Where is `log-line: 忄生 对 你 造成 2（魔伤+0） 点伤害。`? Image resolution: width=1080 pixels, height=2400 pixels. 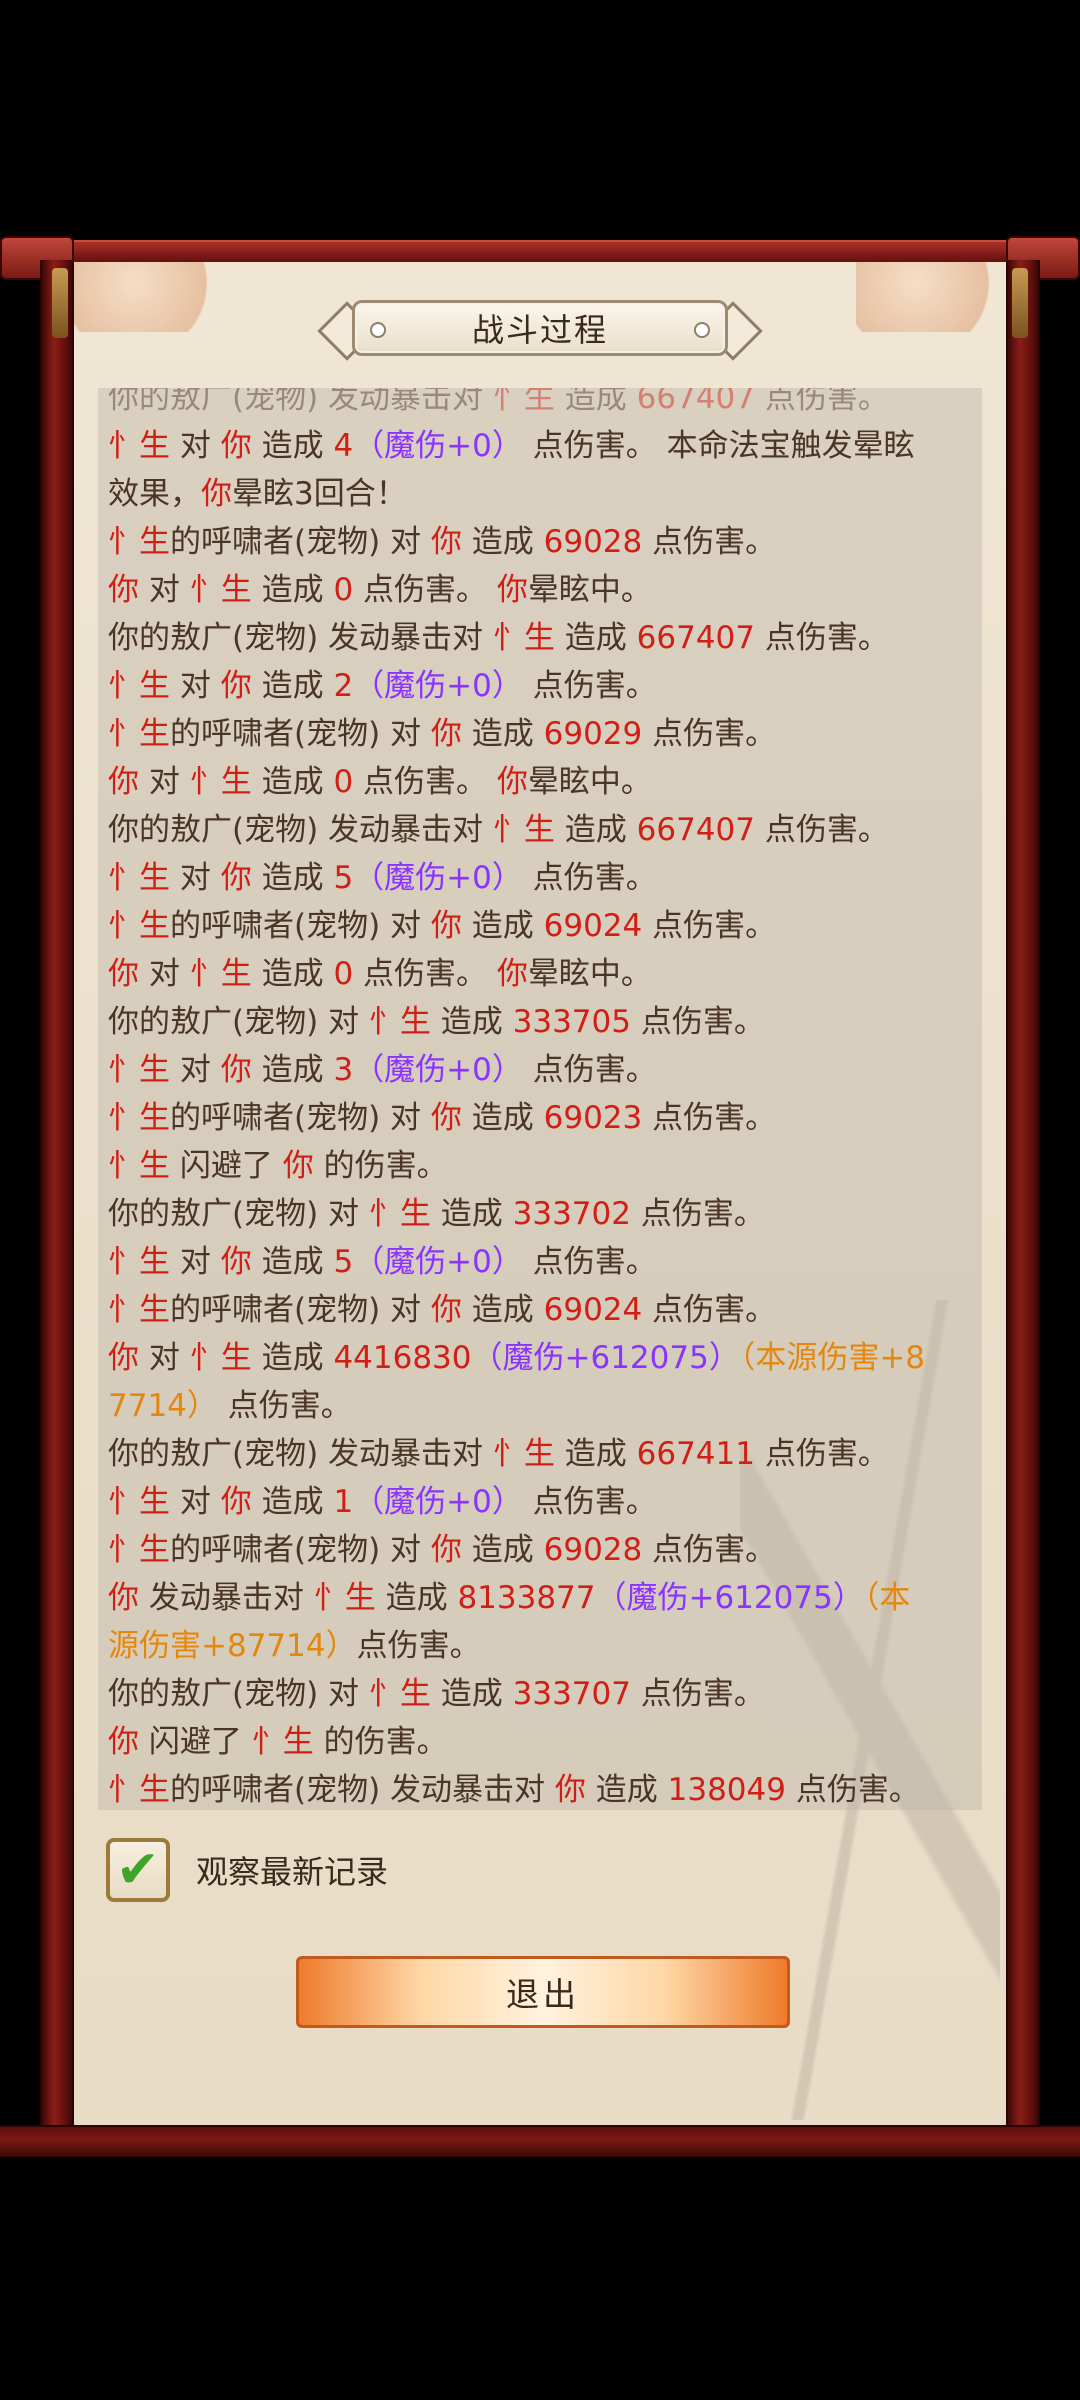
log-line: 忄生 对 你 造成 2（魔伤+0） 点伤害。 is located at coordinates (541, 686).